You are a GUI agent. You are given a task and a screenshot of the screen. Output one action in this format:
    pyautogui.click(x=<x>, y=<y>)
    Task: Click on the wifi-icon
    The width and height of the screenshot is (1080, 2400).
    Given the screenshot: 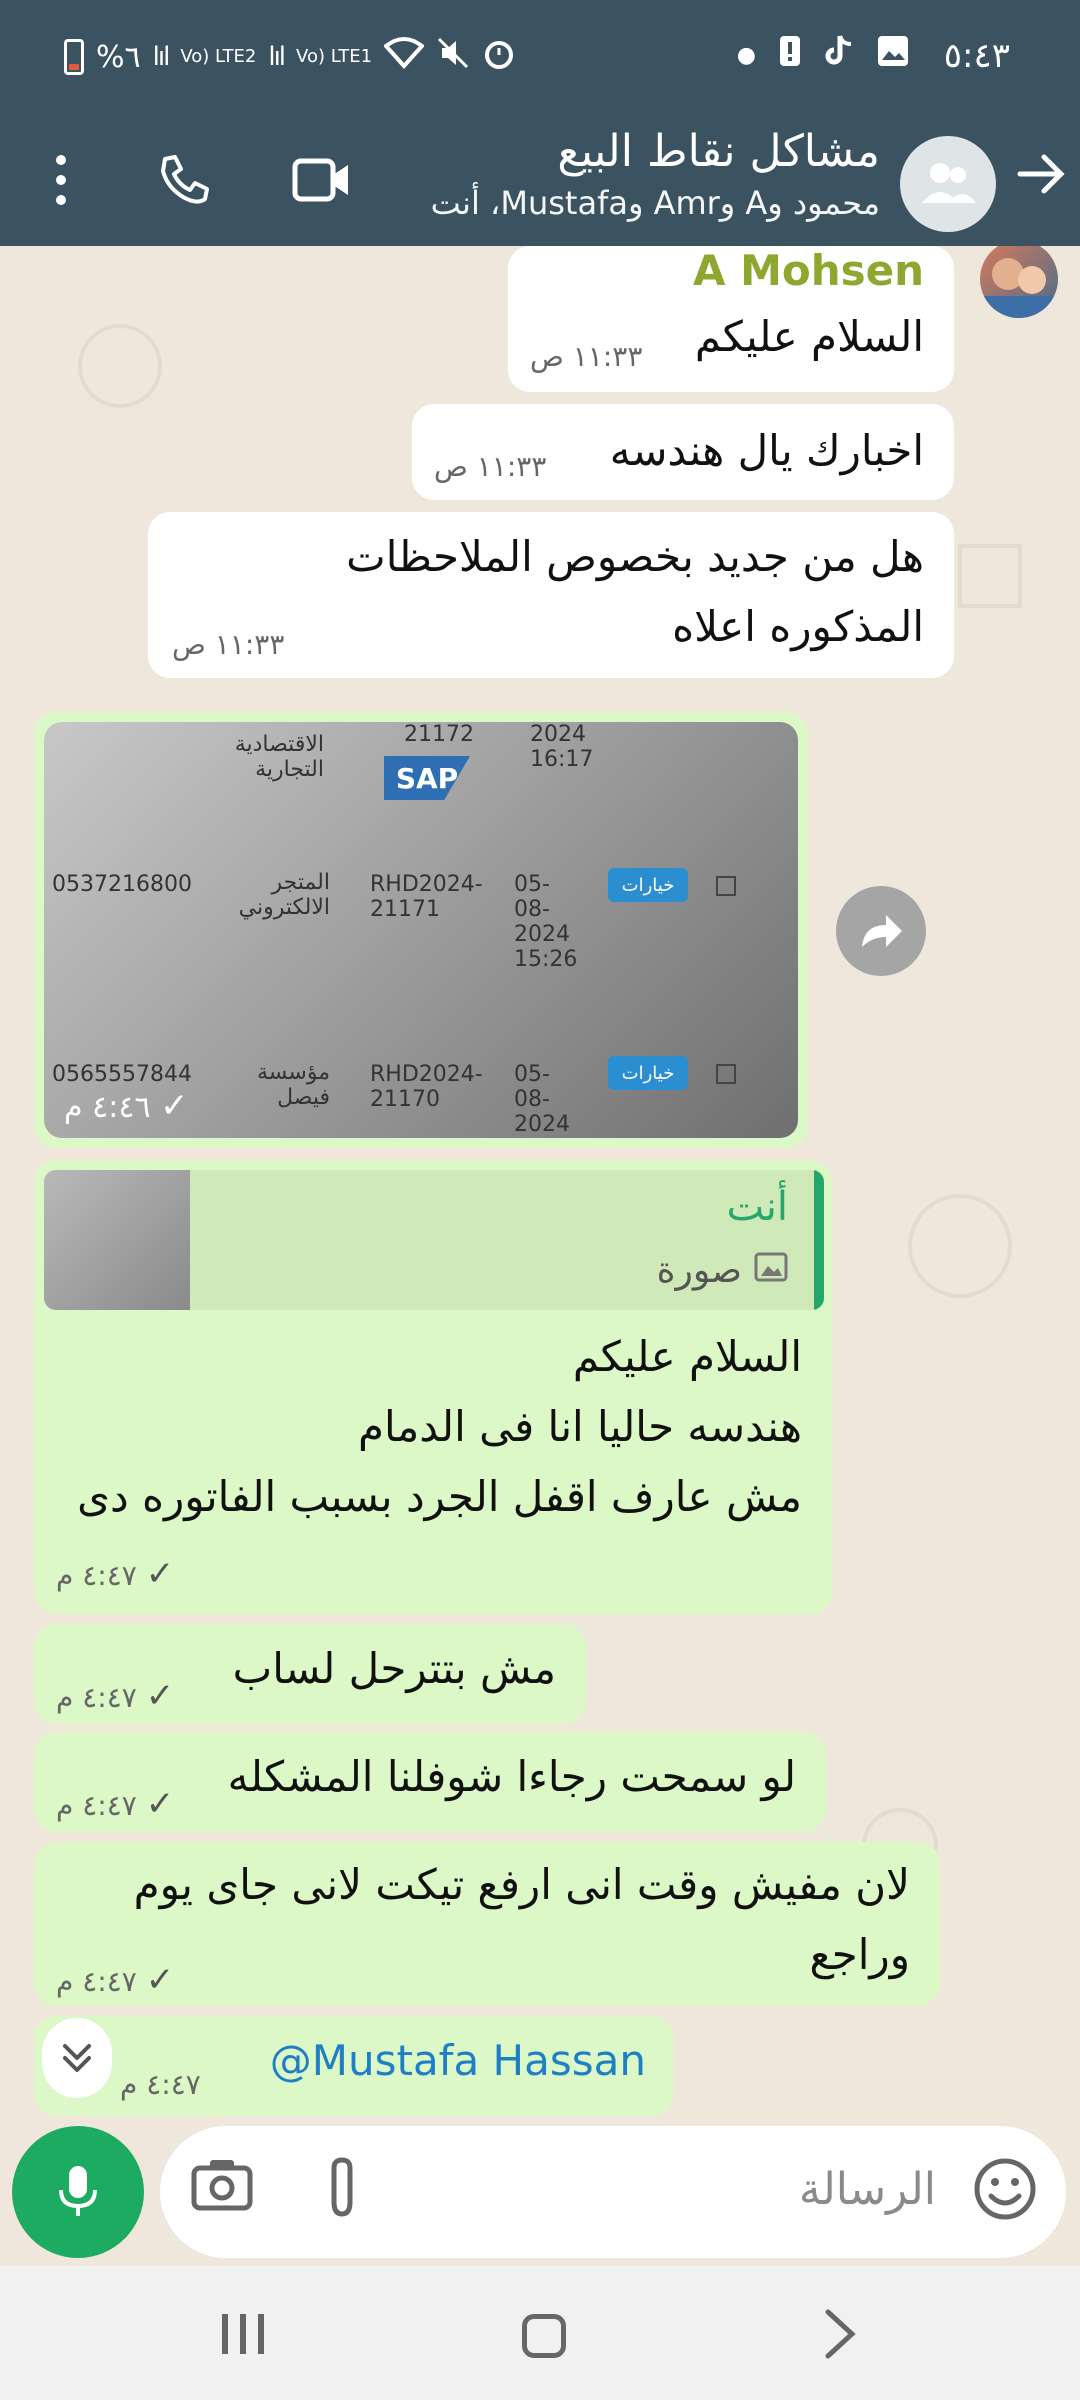 What is the action you would take?
    pyautogui.click(x=404, y=57)
    